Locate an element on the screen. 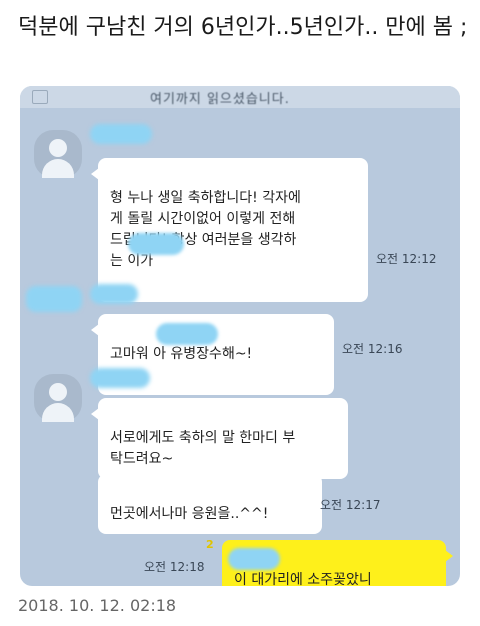 The image size is (480, 626). message-time: 오전 12:12 is located at coordinates (406, 259).